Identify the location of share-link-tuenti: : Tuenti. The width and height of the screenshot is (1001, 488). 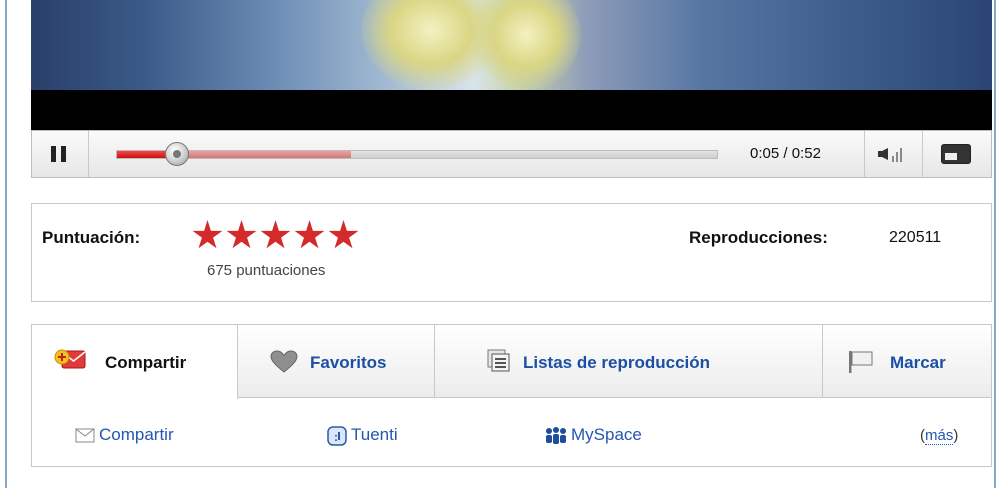
(362, 435).